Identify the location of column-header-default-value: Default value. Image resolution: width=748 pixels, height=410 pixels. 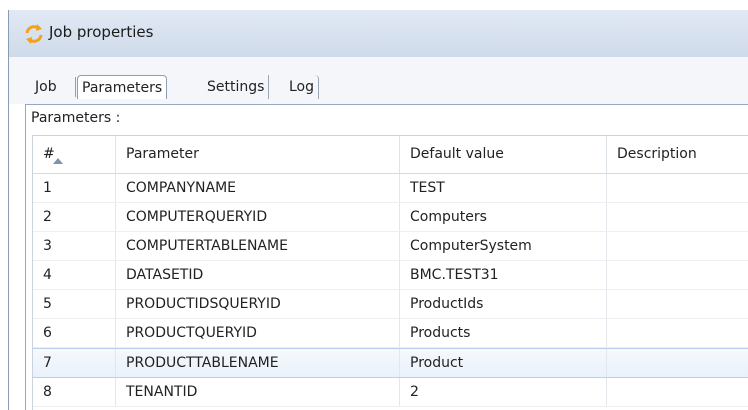
(503, 154).